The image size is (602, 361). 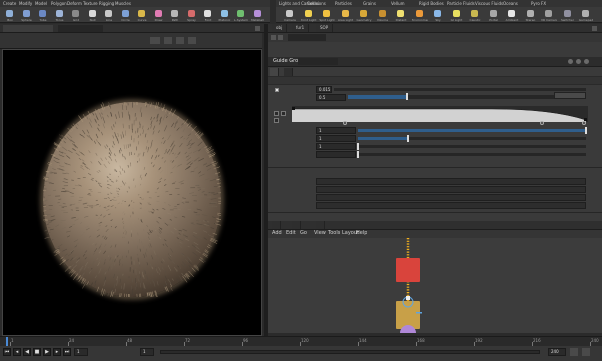 I want to click on shelf-tool-button: GI Light, so click(x=457, y=16).